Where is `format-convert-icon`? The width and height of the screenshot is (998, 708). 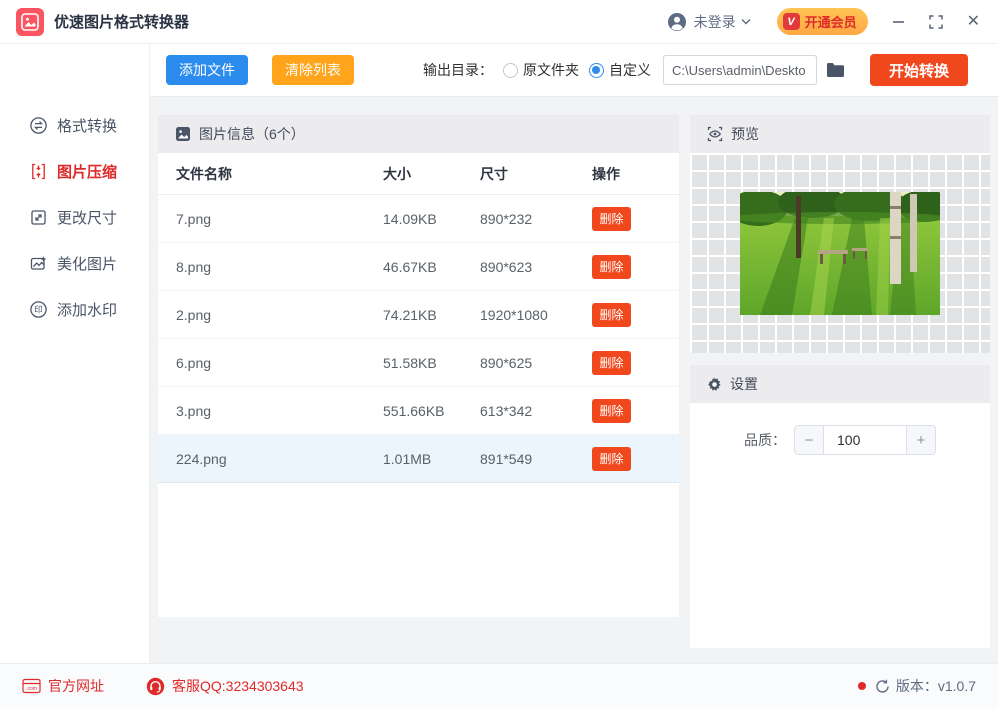 format-convert-icon is located at coordinates (38, 125).